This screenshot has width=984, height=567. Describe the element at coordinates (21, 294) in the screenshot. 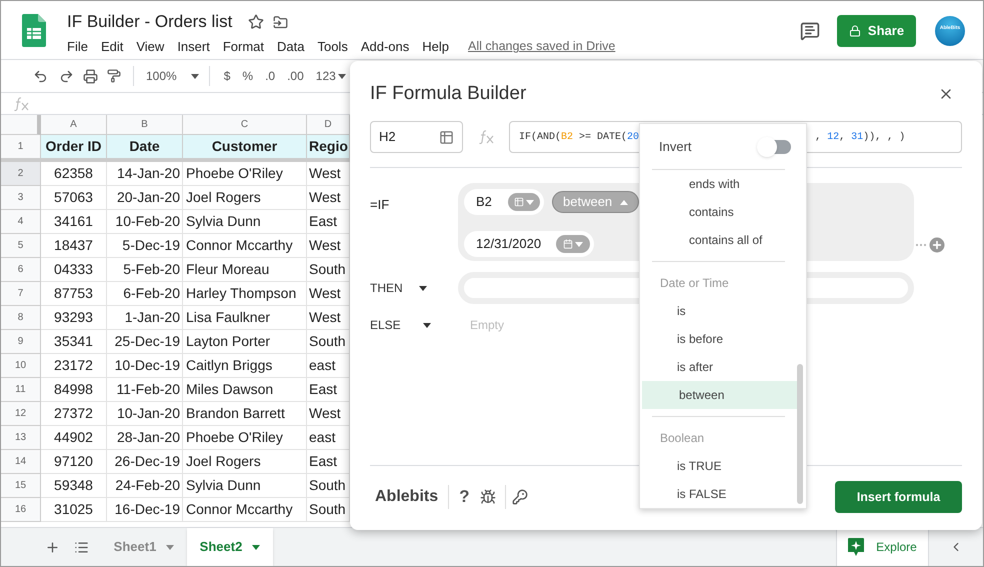

I see `row-header: 7` at that location.